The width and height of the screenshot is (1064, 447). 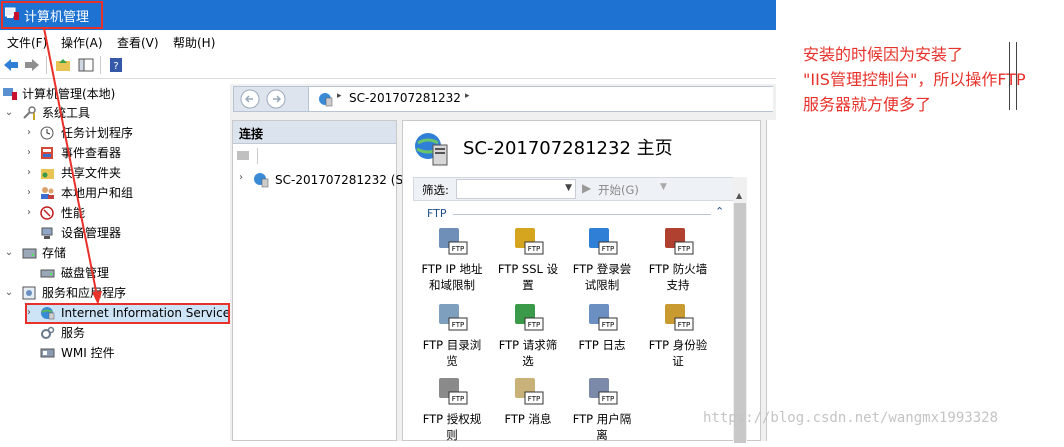 What do you see at coordinates (528, 285) in the screenshot?
I see `feature-label-line-2: 置` at bounding box center [528, 285].